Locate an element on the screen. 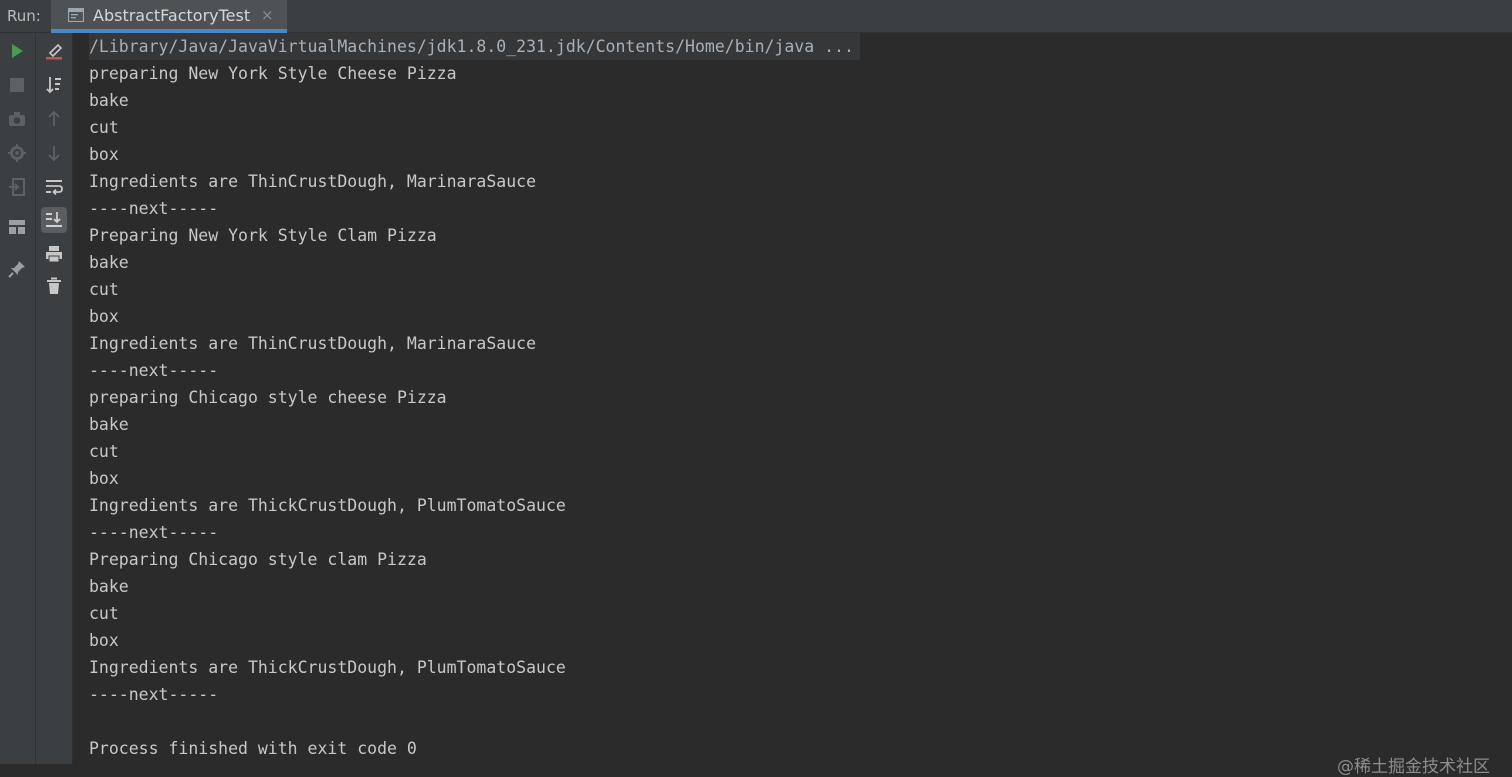 The image size is (1512, 777). run-label: Run: is located at coordinates (24, 16).